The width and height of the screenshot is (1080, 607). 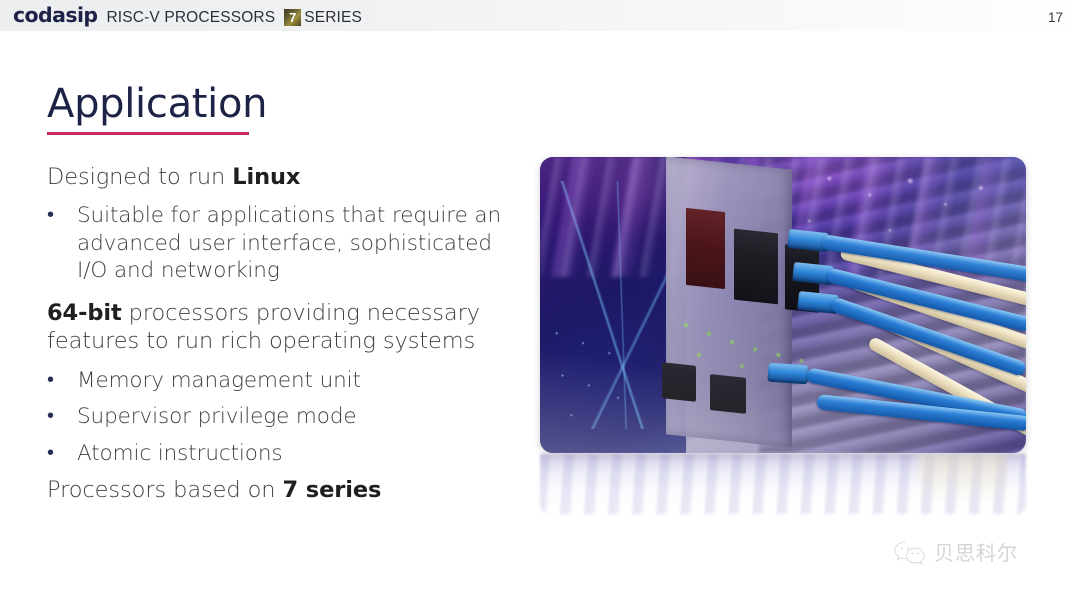 What do you see at coordinates (217, 417) in the screenshot?
I see `list-item-label: Supervisor privilege mode` at bounding box center [217, 417].